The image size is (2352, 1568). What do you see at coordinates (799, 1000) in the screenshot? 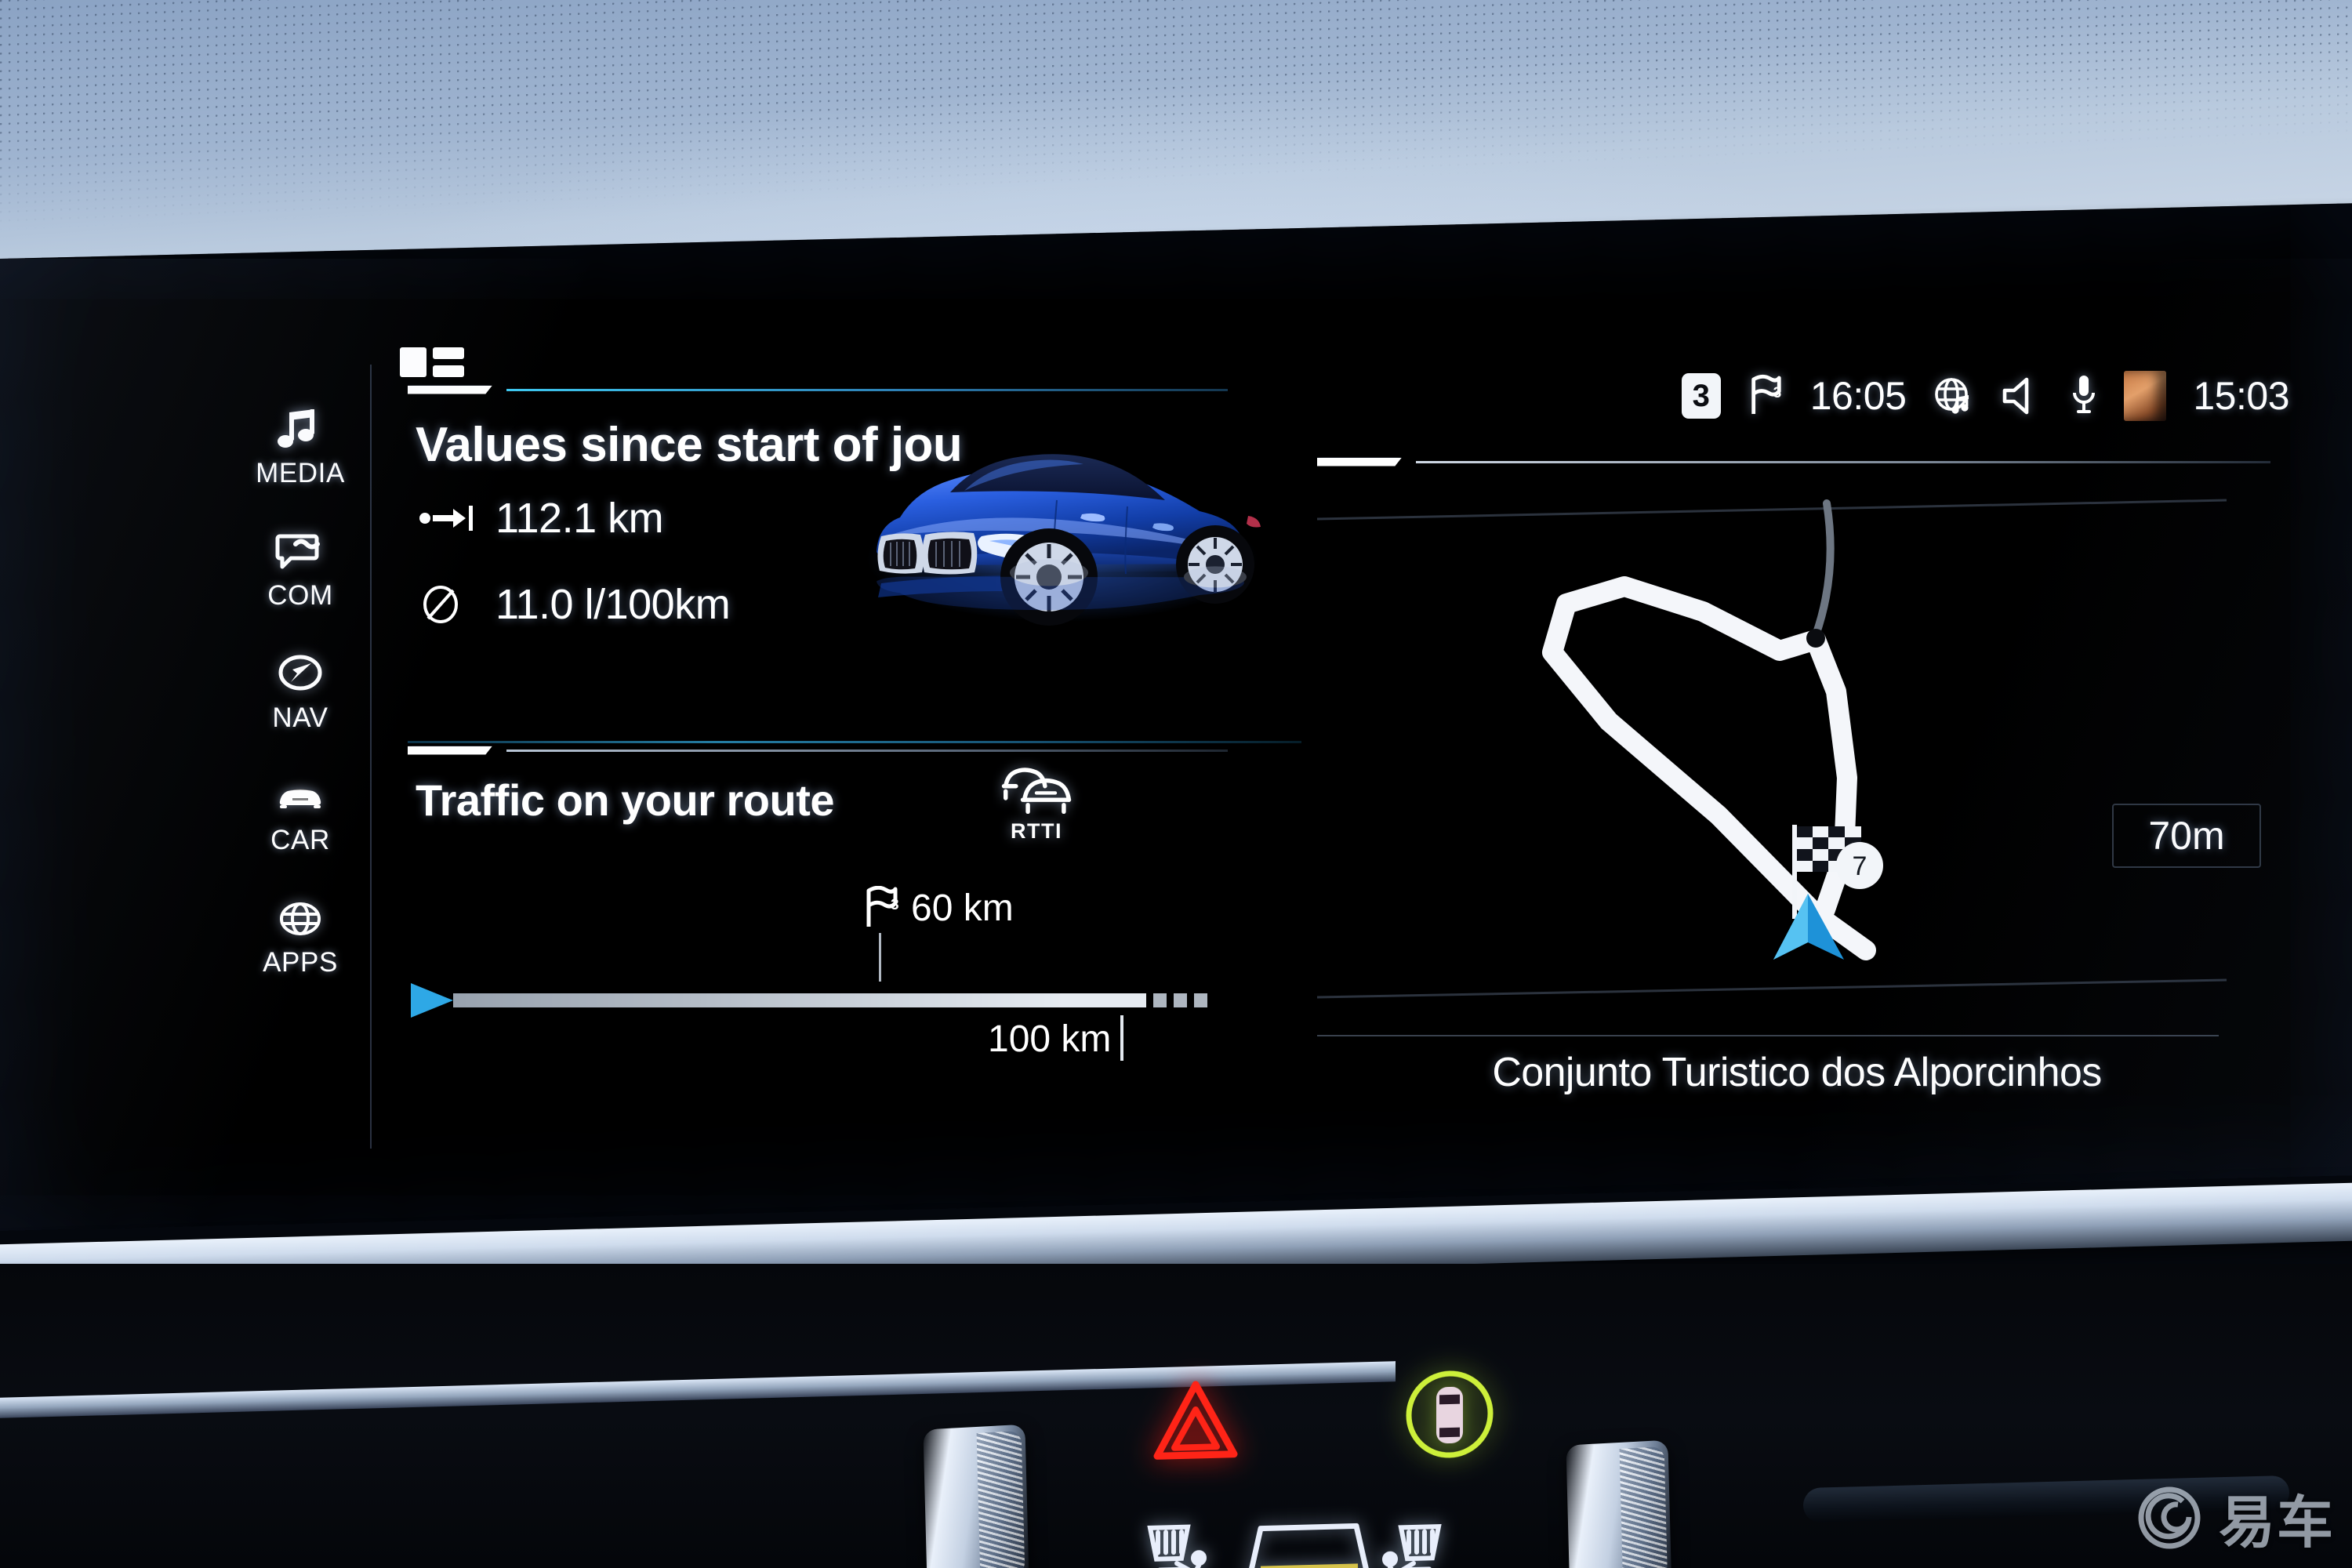
I see `route-progress-track` at bounding box center [799, 1000].